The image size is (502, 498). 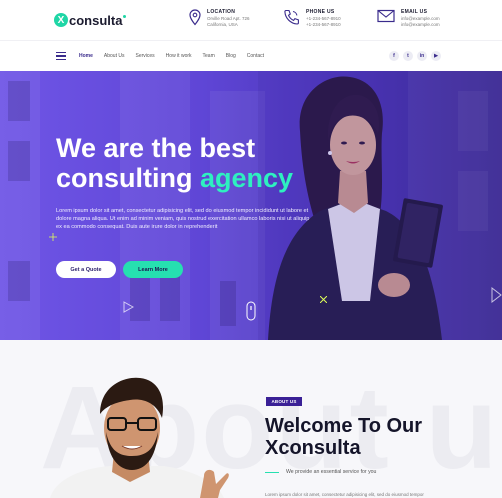 I want to click on hero-headline-line2: consulting agency, so click(x=174, y=178).